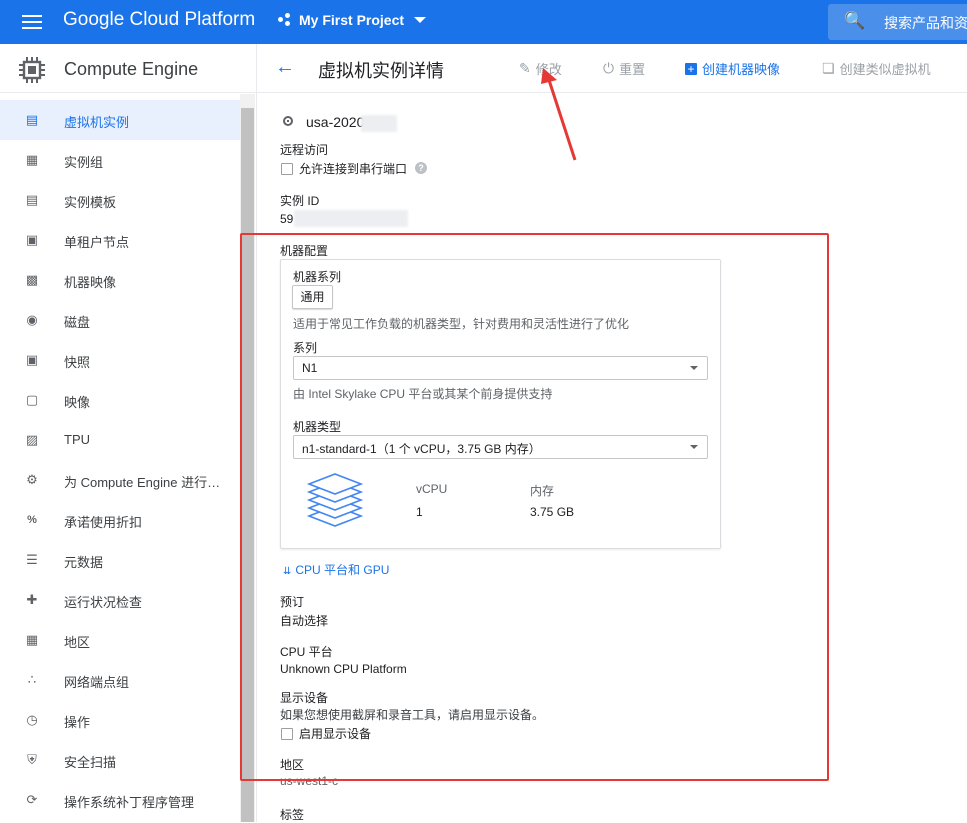  What do you see at coordinates (609, 68) in the screenshot?
I see `power-icon: ⏻` at bounding box center [609, 68].